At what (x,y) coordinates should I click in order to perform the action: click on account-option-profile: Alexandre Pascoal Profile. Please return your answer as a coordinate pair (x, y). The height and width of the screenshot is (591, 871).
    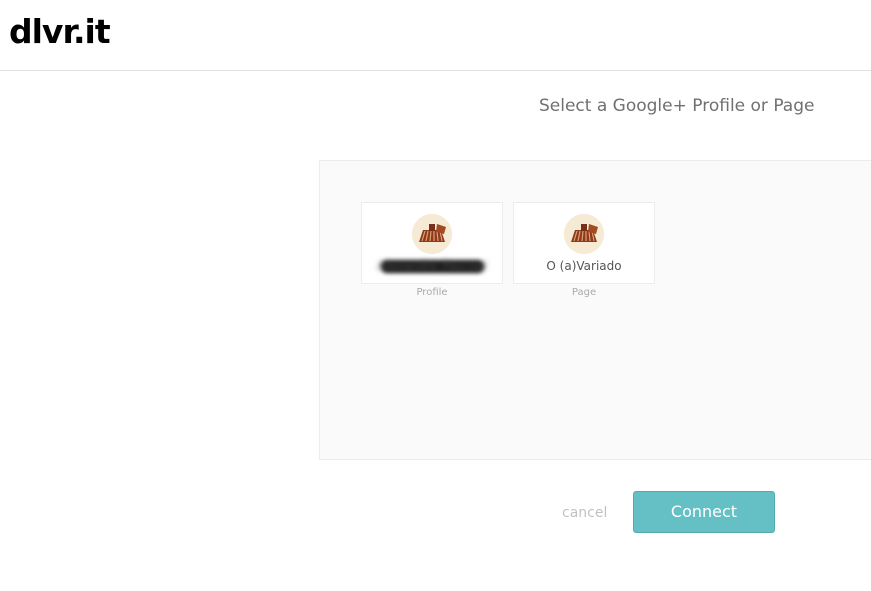
    Looking at the image, I should click on (432, 250).